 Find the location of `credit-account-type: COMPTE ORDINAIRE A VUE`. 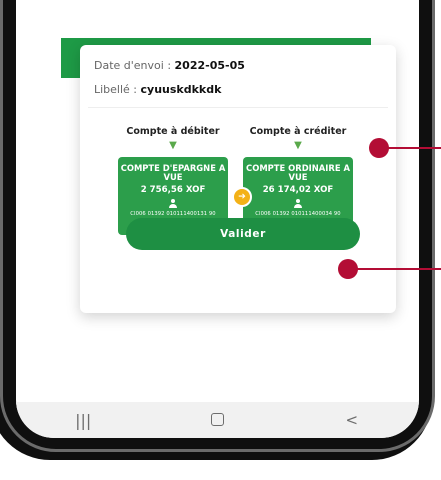

credit-account-type: COMPTE ORDINAIRE A VUE is located at coordinates (298, 172).